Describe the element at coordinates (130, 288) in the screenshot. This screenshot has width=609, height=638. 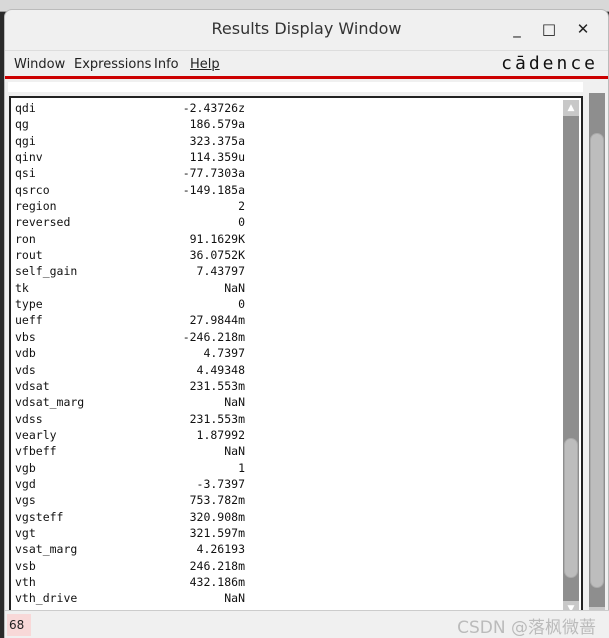
I see `list-item: tk NaN` at that location.